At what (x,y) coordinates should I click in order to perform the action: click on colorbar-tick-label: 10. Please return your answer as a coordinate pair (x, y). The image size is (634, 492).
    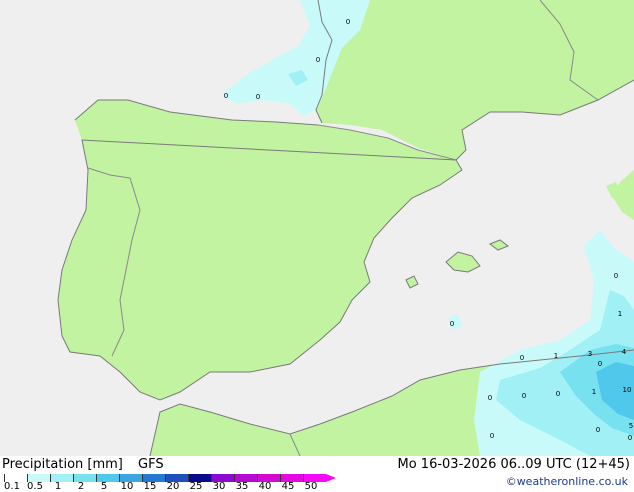
    Looking at the image, I should click on (127, 486).